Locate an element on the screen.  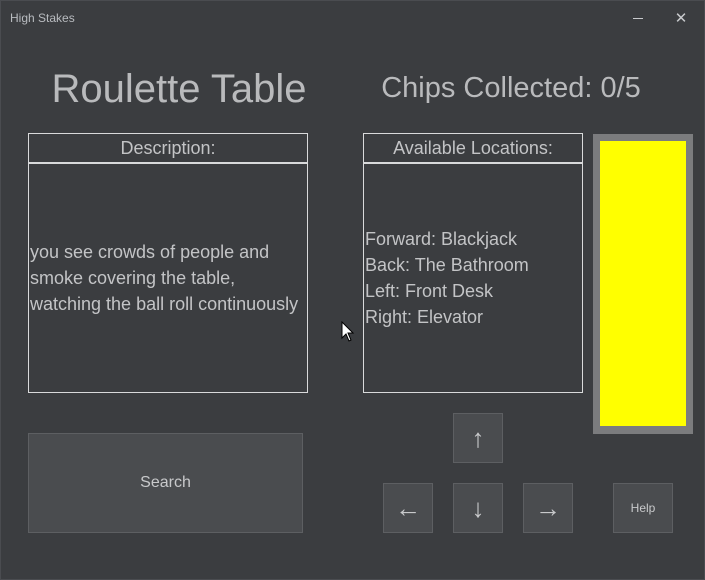
description-header: Description: is located at coordinates (168, 149).